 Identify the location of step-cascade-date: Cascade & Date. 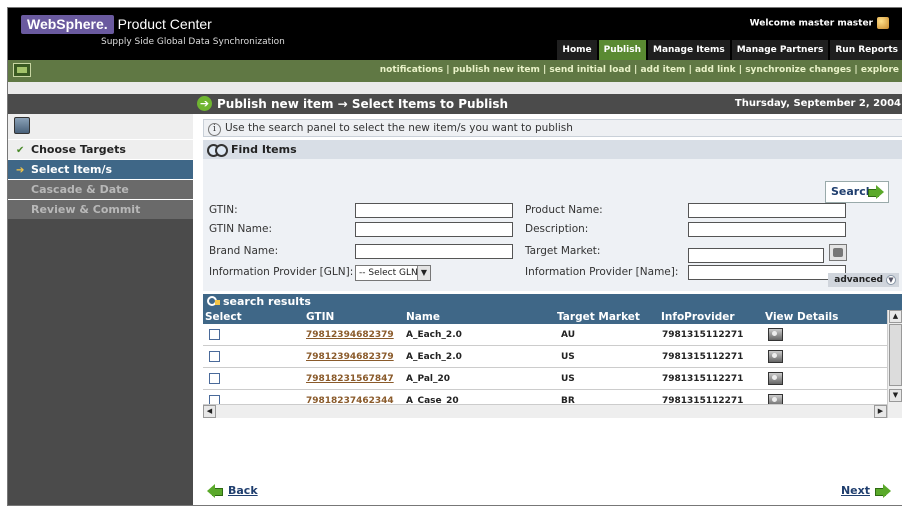
(100, 189).